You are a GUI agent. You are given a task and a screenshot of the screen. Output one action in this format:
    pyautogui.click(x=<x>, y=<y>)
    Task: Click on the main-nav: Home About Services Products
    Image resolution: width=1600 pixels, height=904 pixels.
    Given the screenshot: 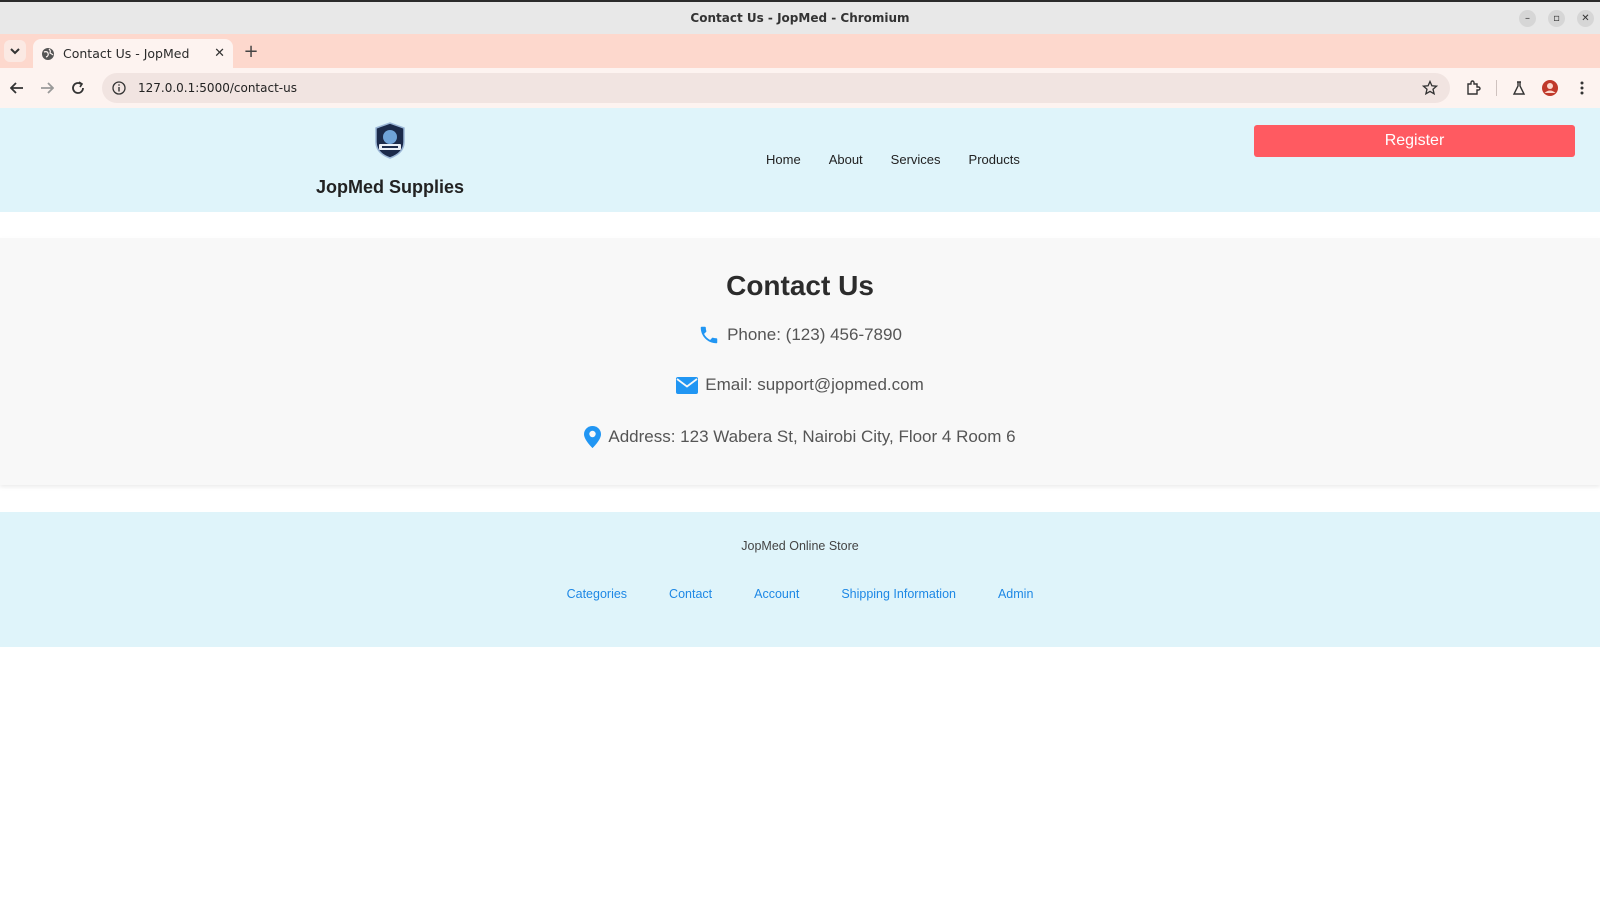 What is the action you would take?
    pyautogui.click(x=893, y=159)
    